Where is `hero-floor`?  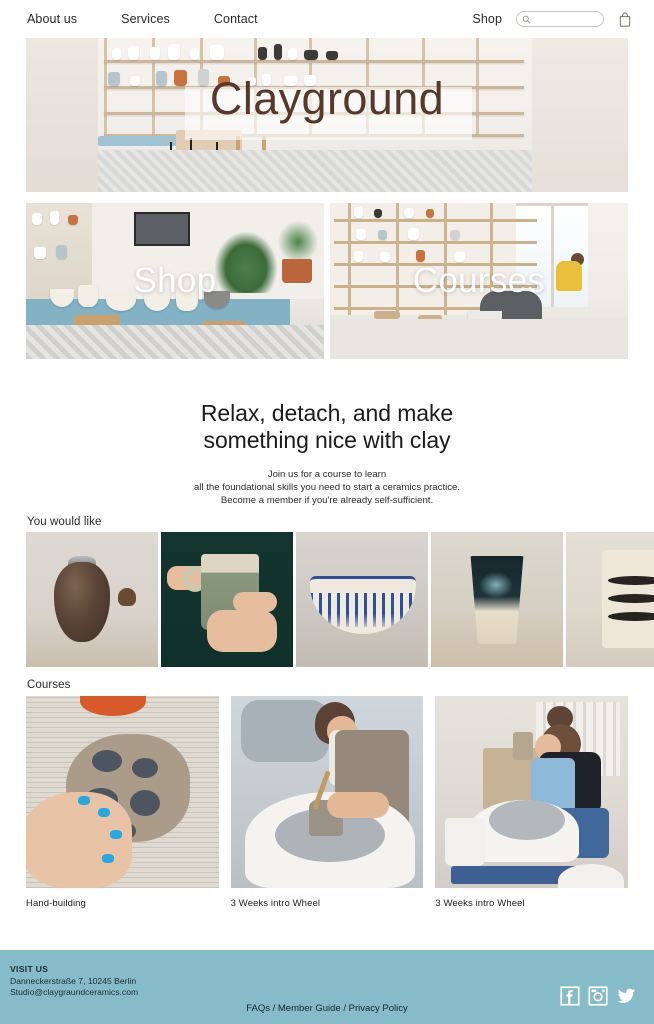
hero-floor is located at coordinates (315, 171).